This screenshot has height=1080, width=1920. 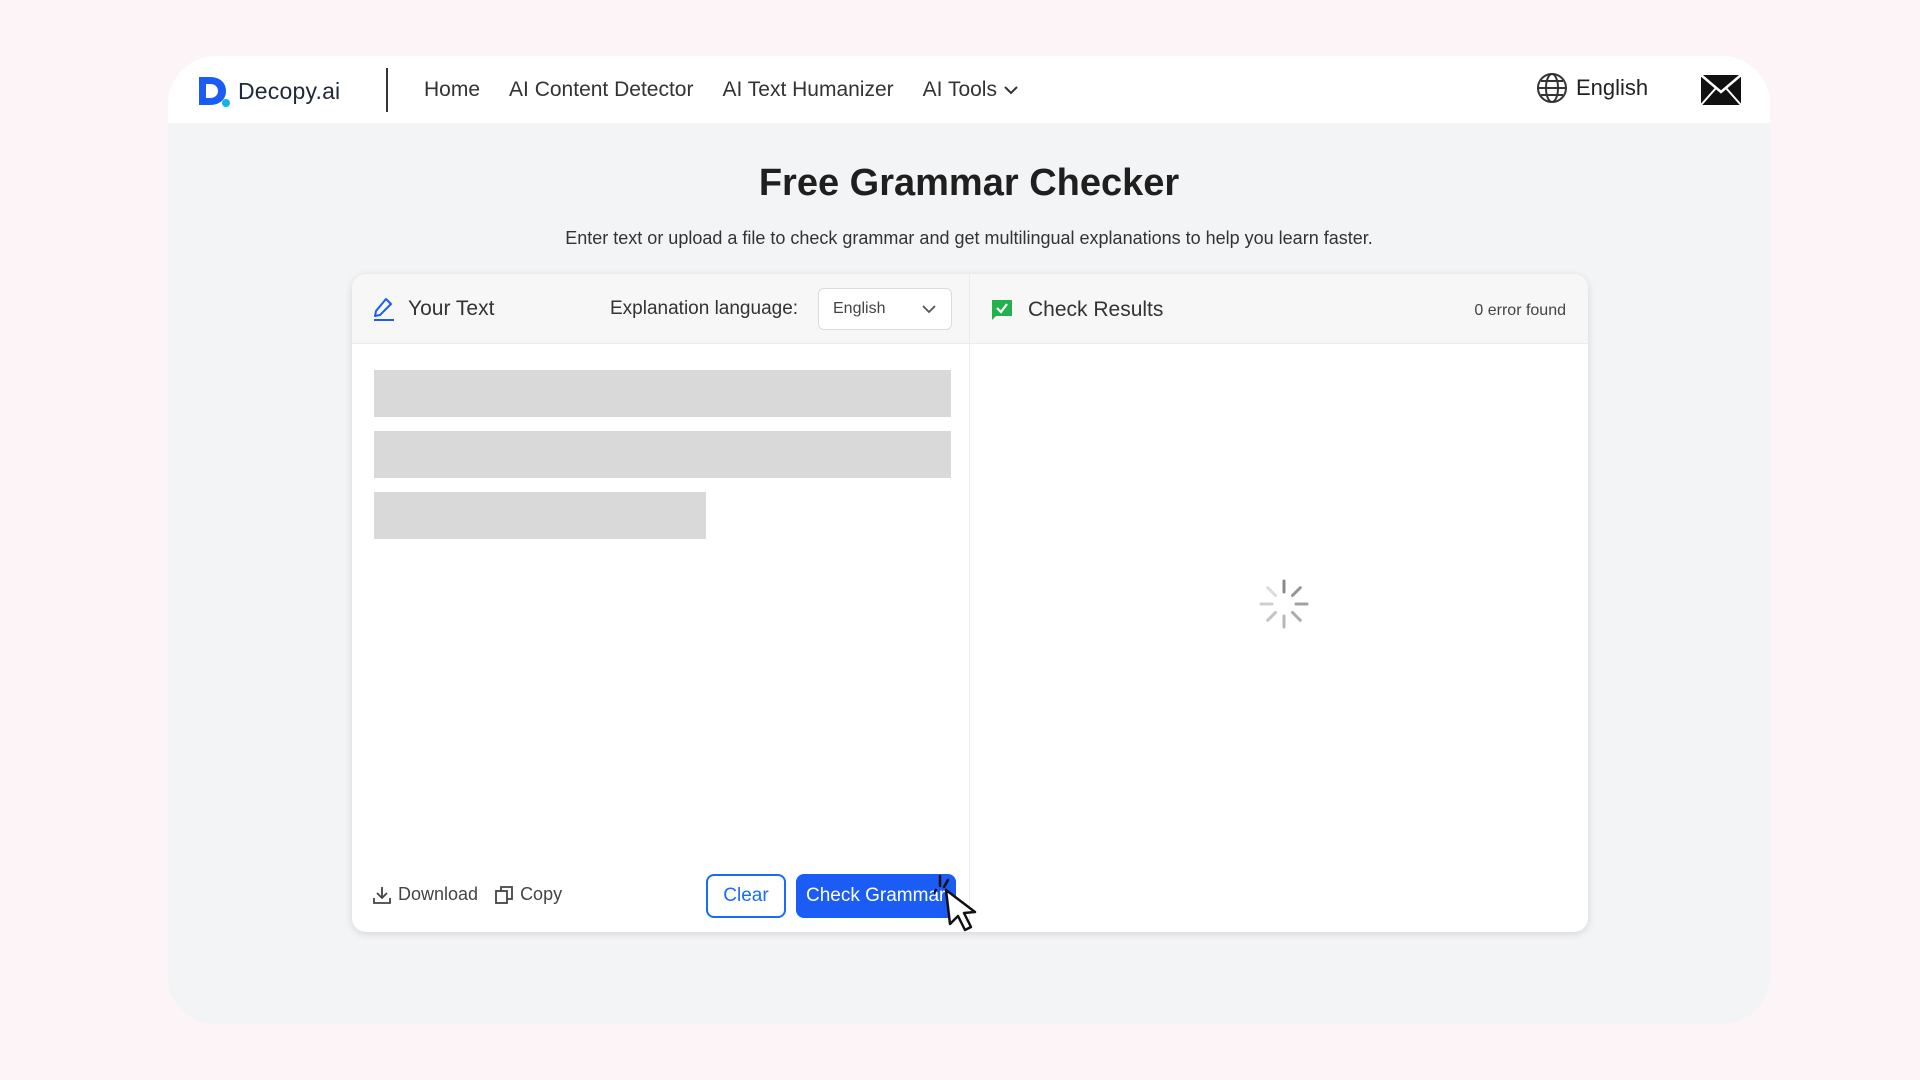 I want to click on cursor-icon, so click(x=955, y=903).